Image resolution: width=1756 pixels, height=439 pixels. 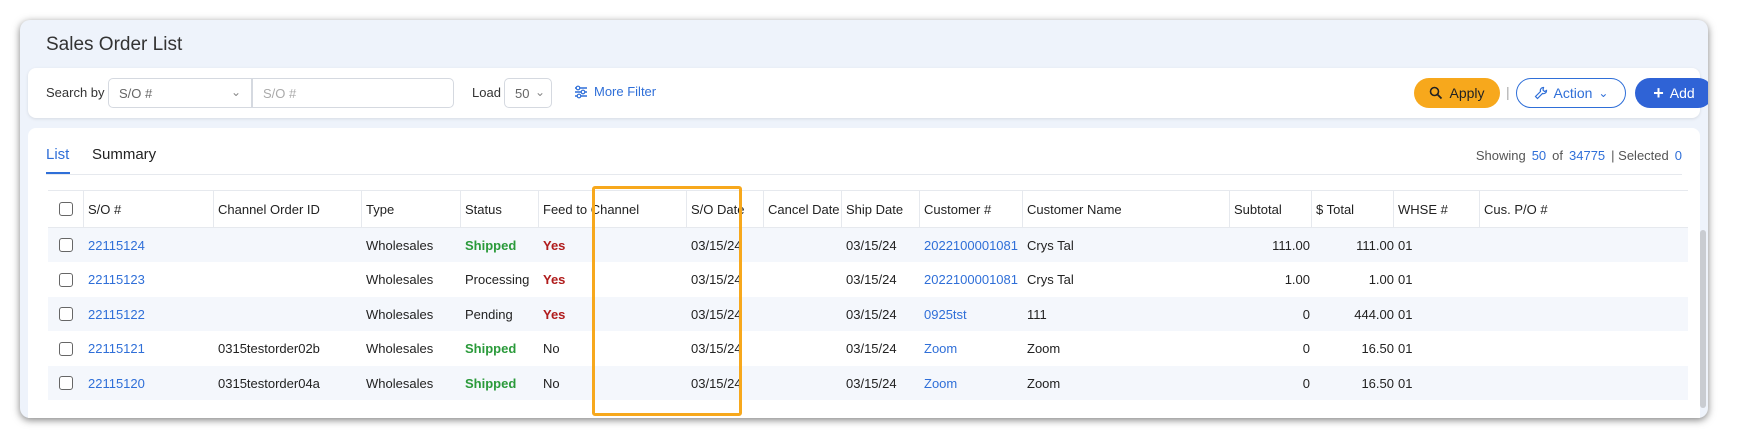 I want to click on status-cell: Pending, so click(x=489, y=314).